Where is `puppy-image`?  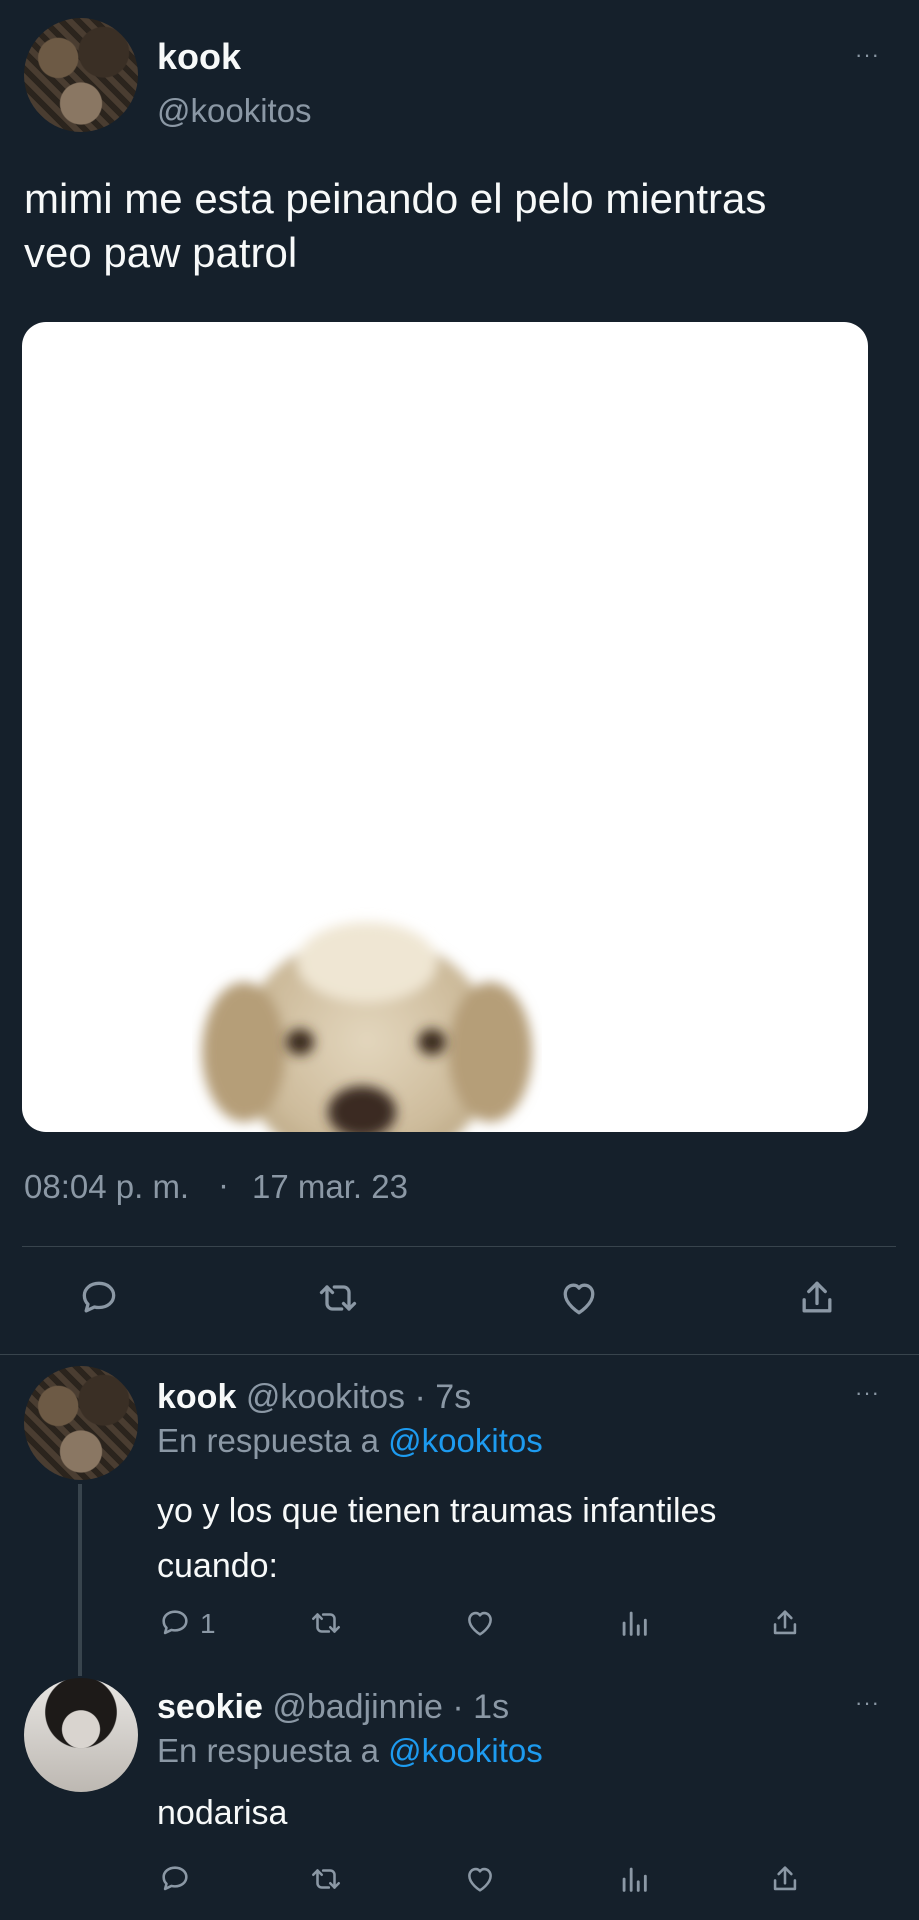 puppy-image is located at coordinates (367, 1027).